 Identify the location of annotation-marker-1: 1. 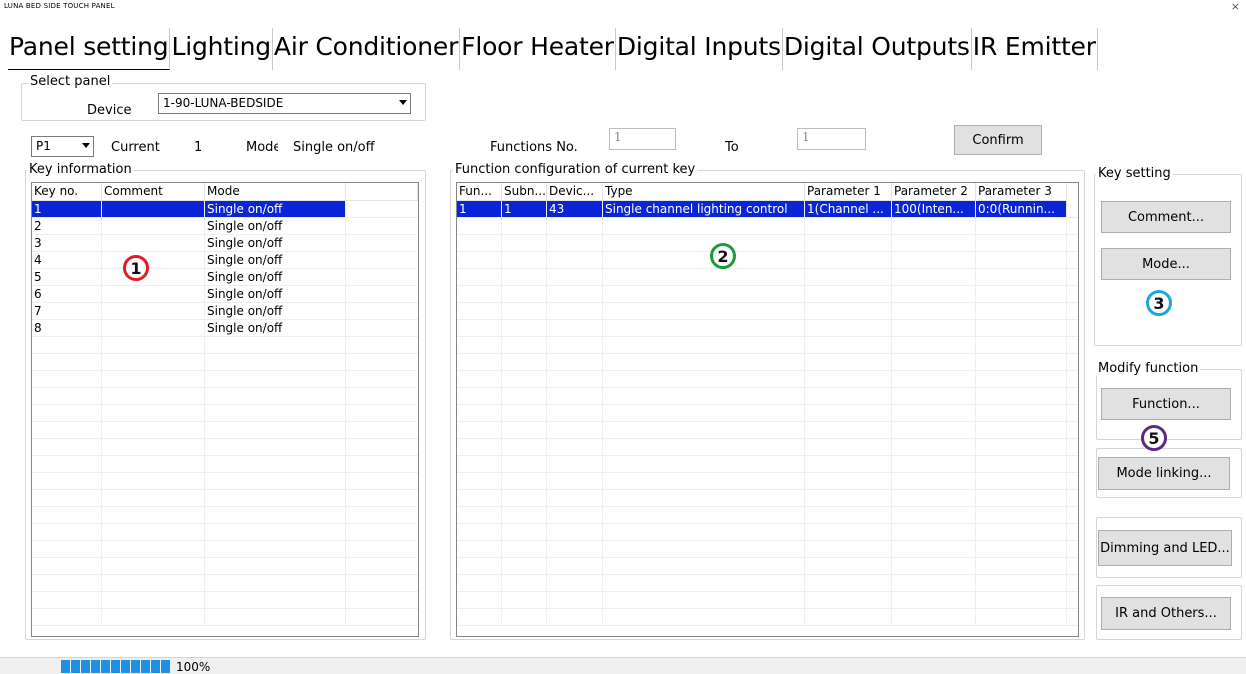
(136, 268).